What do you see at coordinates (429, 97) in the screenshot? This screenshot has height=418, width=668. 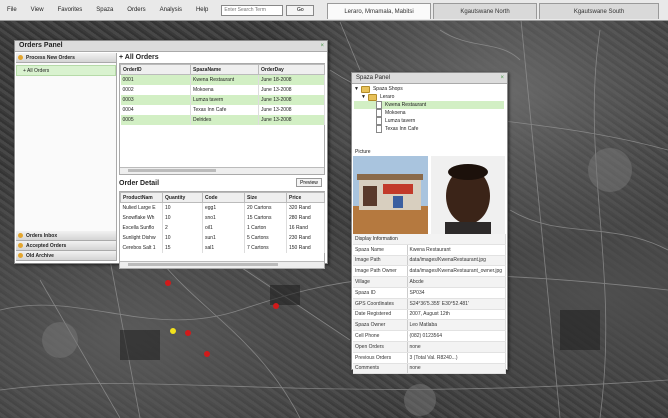 I see `tree-node-leraro: ▼ Leraro` at bounding box center [429, 97].